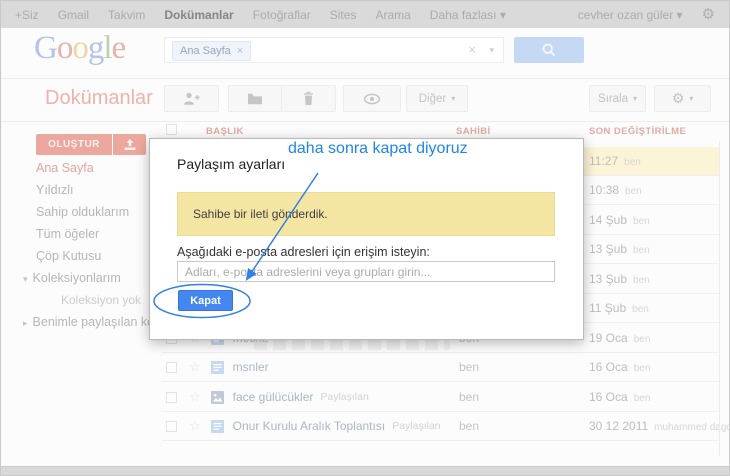  Describe the element at coordinates (55, 190) in the screenshot. I see `sidebar-item-yildizli: Yıldızlı` at that location.